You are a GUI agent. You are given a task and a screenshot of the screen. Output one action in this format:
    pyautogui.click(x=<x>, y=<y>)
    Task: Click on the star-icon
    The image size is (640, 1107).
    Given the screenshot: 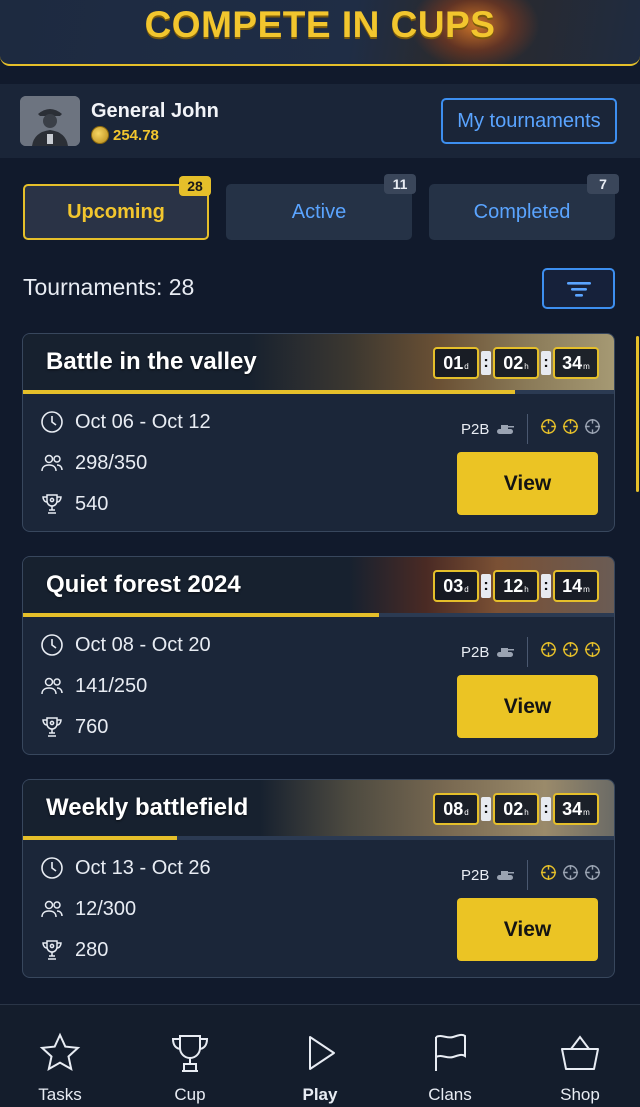 What is the action you would take?
    pyautogui.click(x=60, y=1051)
    